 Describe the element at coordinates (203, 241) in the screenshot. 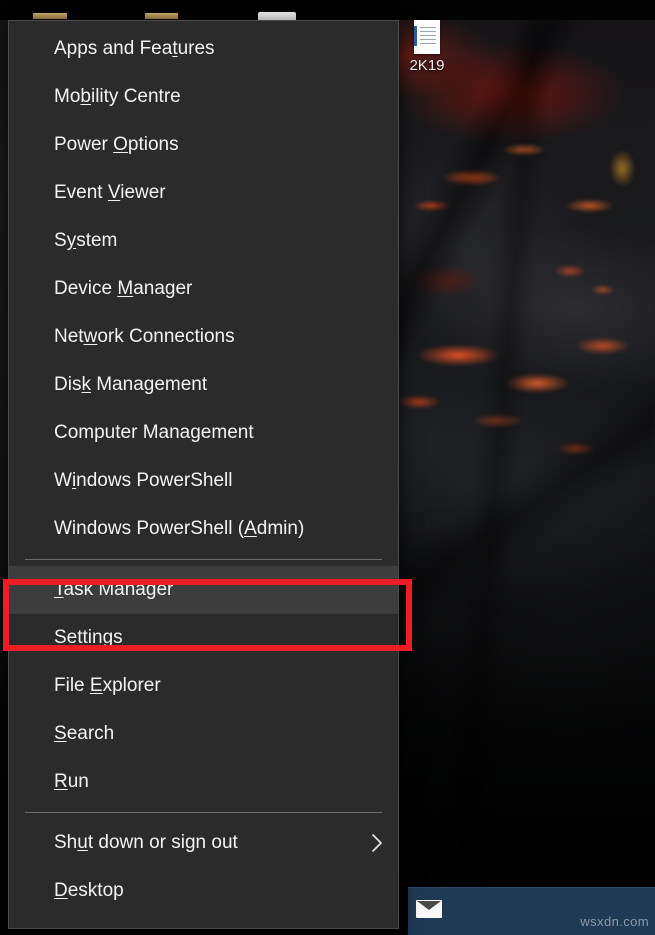

I see `menu-item-system: System` at that location.